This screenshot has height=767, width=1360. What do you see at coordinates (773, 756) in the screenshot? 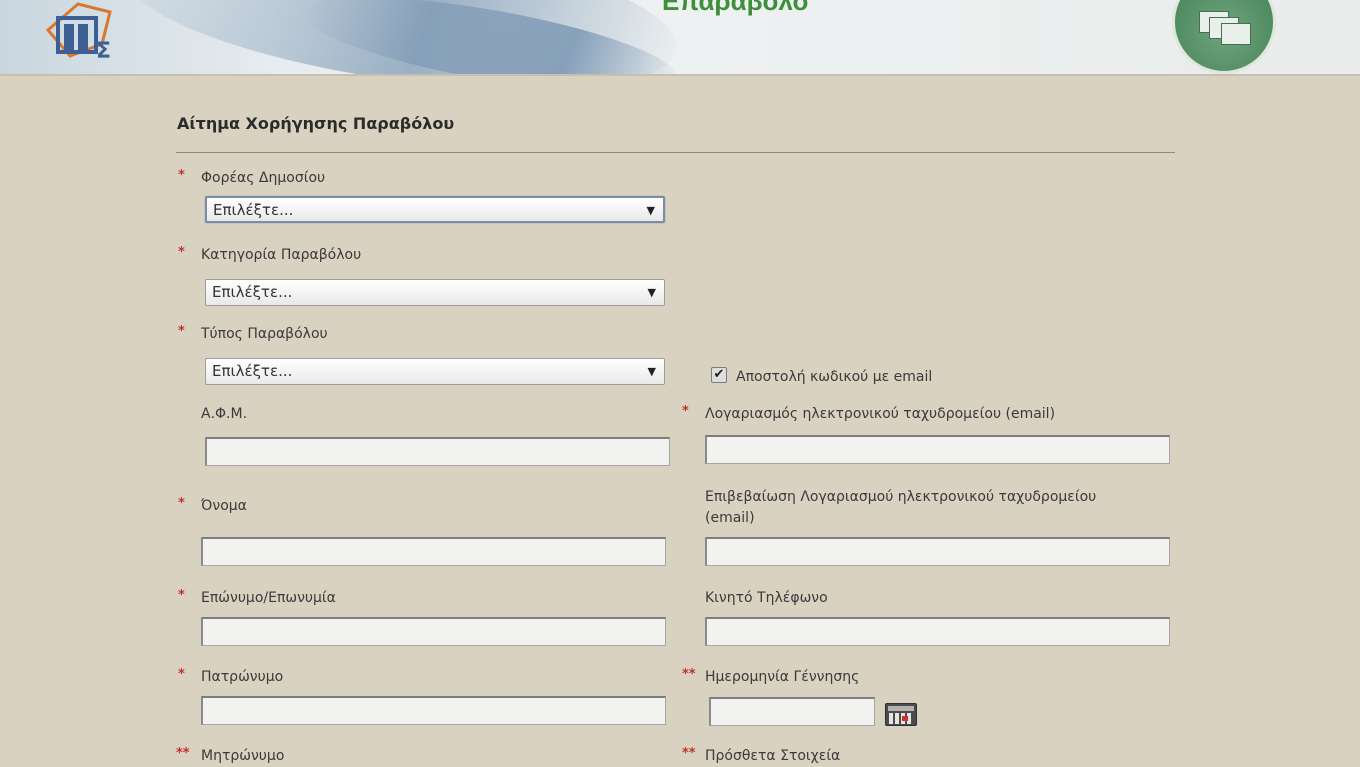
I see `extra-label: Πρόσθετα Στοιχεία` at bounding box center [773, 756].